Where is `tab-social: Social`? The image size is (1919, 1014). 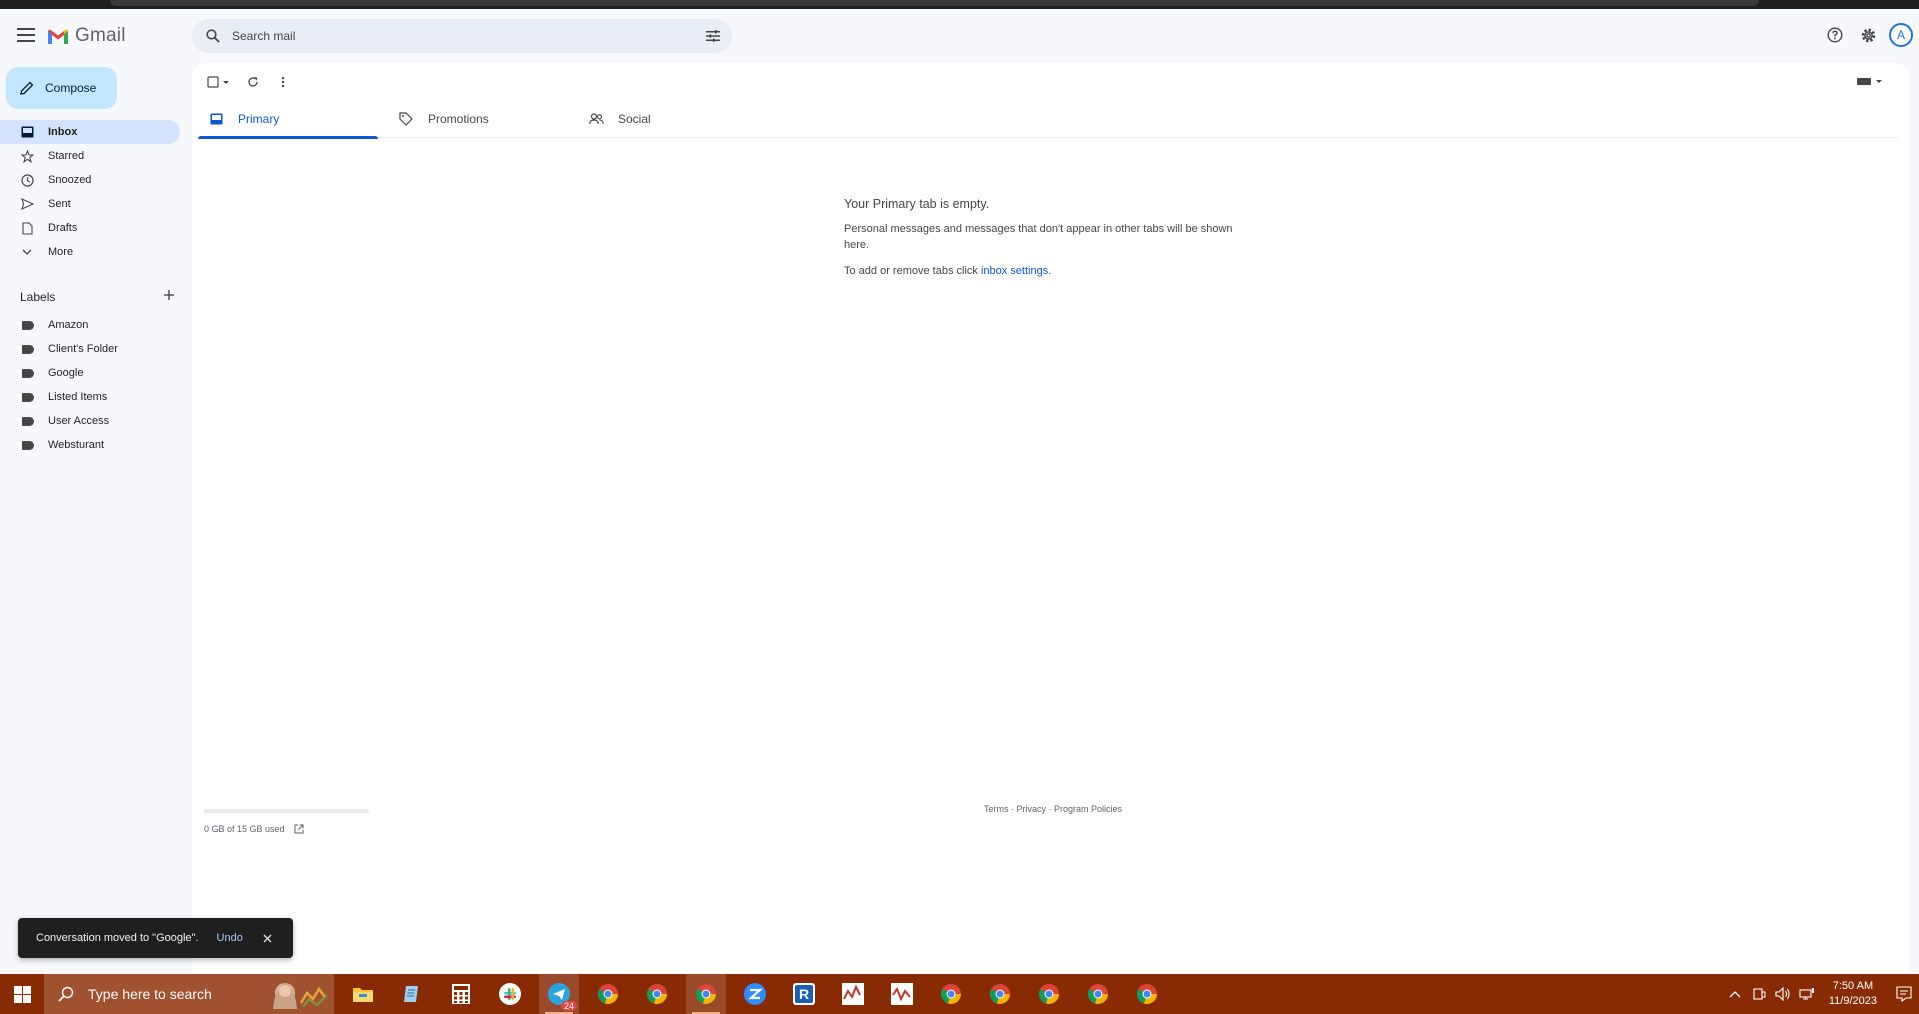 tab-social: Social is located at coordinates (673, 118).